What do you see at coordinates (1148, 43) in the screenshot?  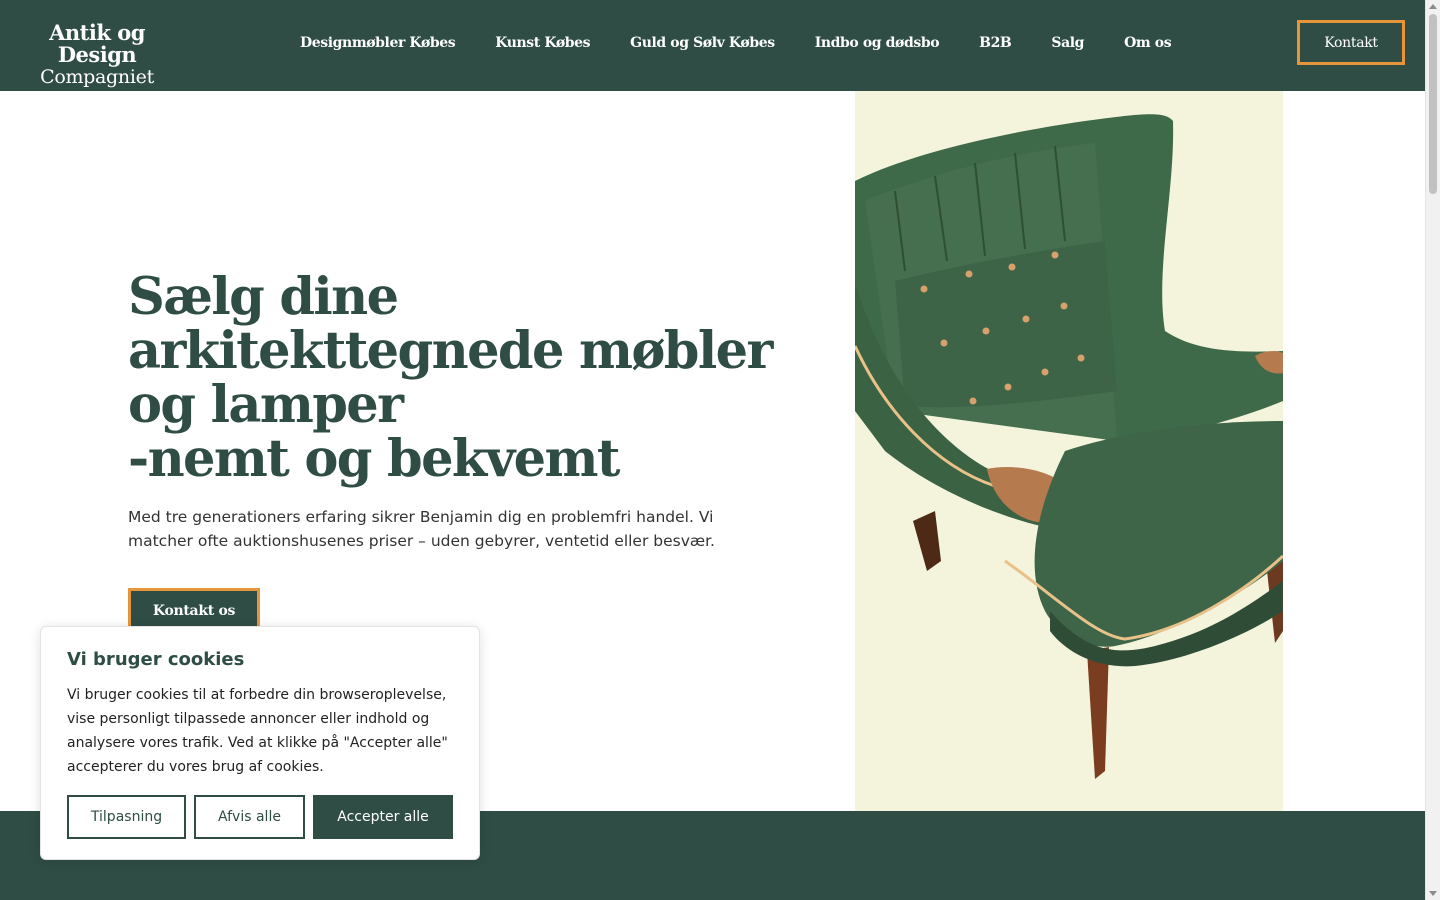 I see `nav-item-om-os: Om os` at bounding box center [1148, 43].